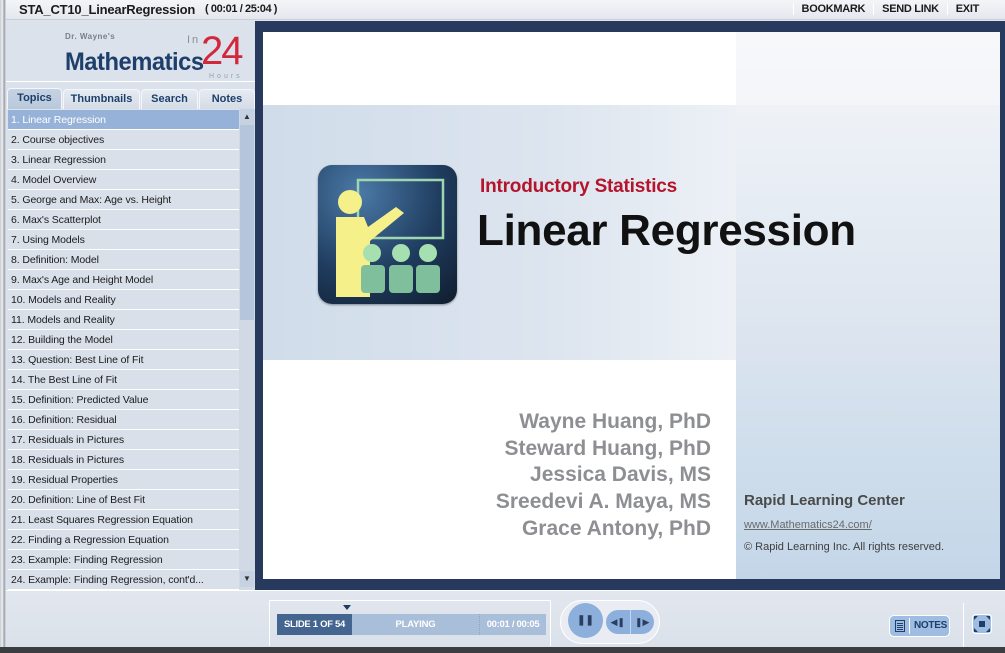  What do you see at coordinates (222, 51) in the screenshot?
I see `logo-number: 24` at bounding box center [222, 51].